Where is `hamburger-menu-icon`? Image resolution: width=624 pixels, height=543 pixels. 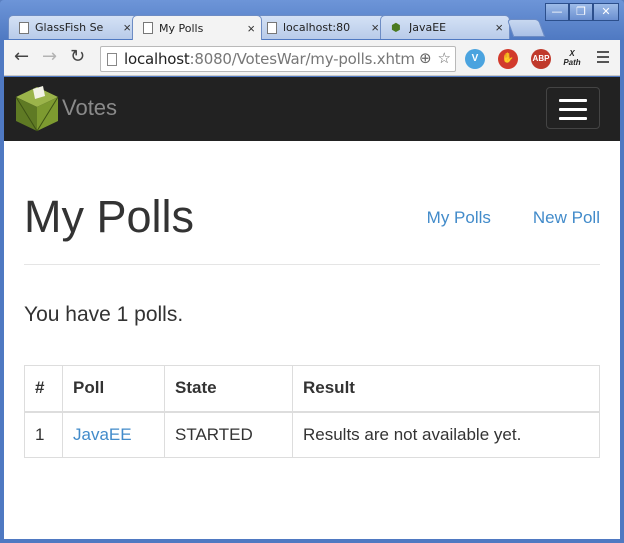 hamburger-menu-icon is located at coordinates (573, 108).